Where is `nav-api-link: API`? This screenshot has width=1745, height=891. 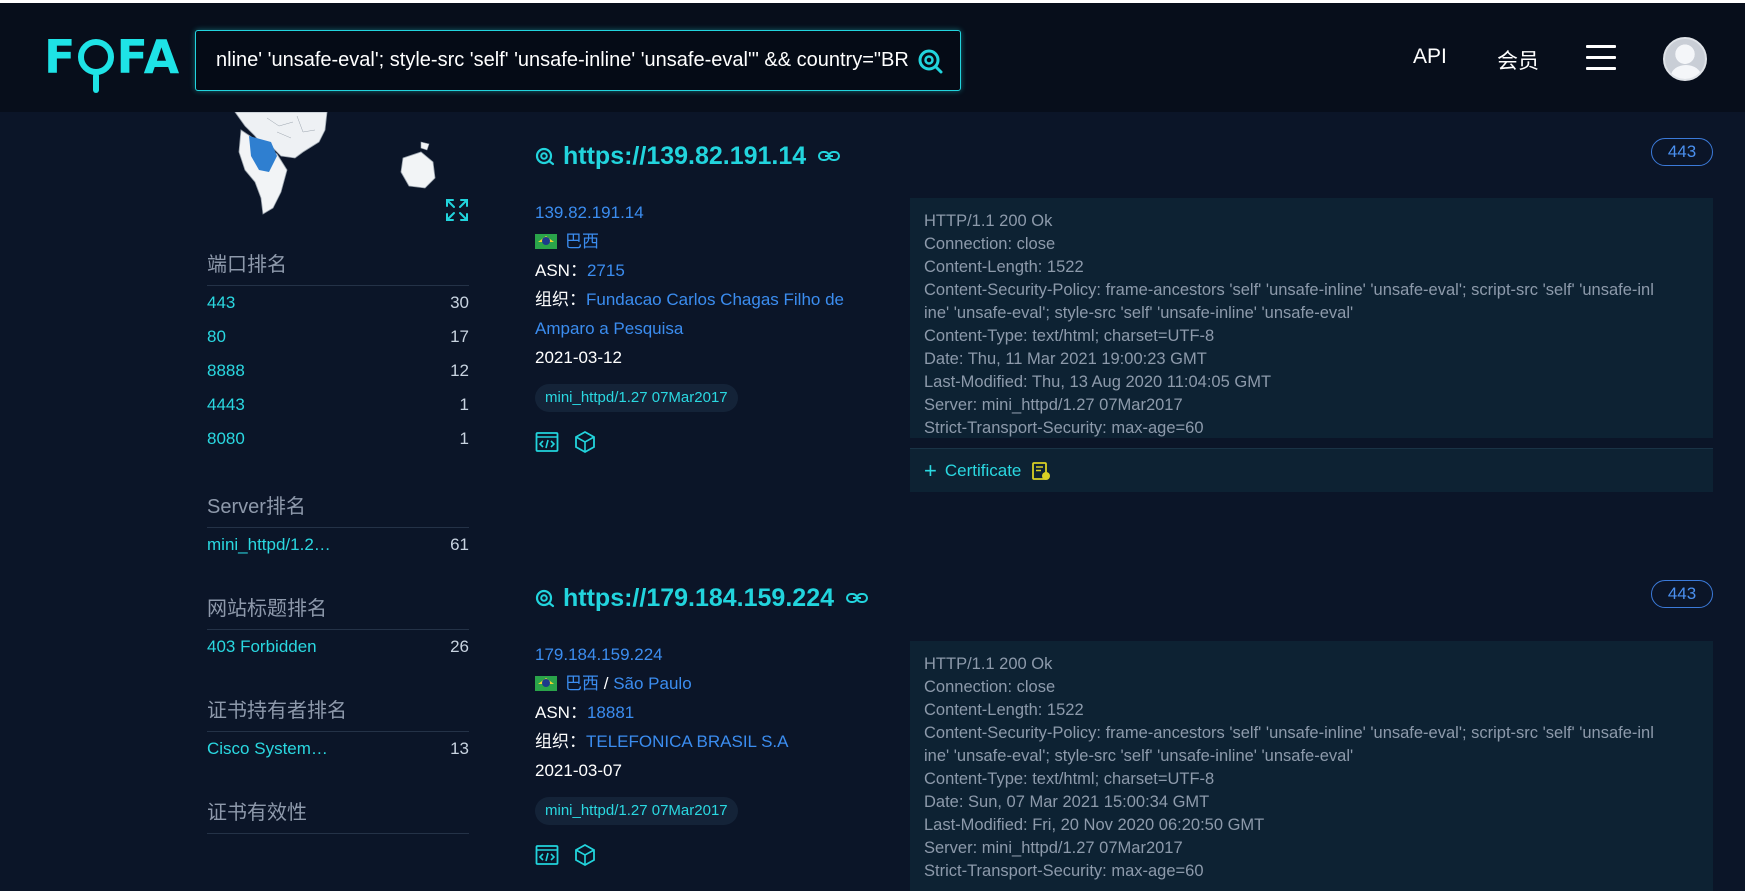
nav-api-link: API is located at coordinates (1430, 57).